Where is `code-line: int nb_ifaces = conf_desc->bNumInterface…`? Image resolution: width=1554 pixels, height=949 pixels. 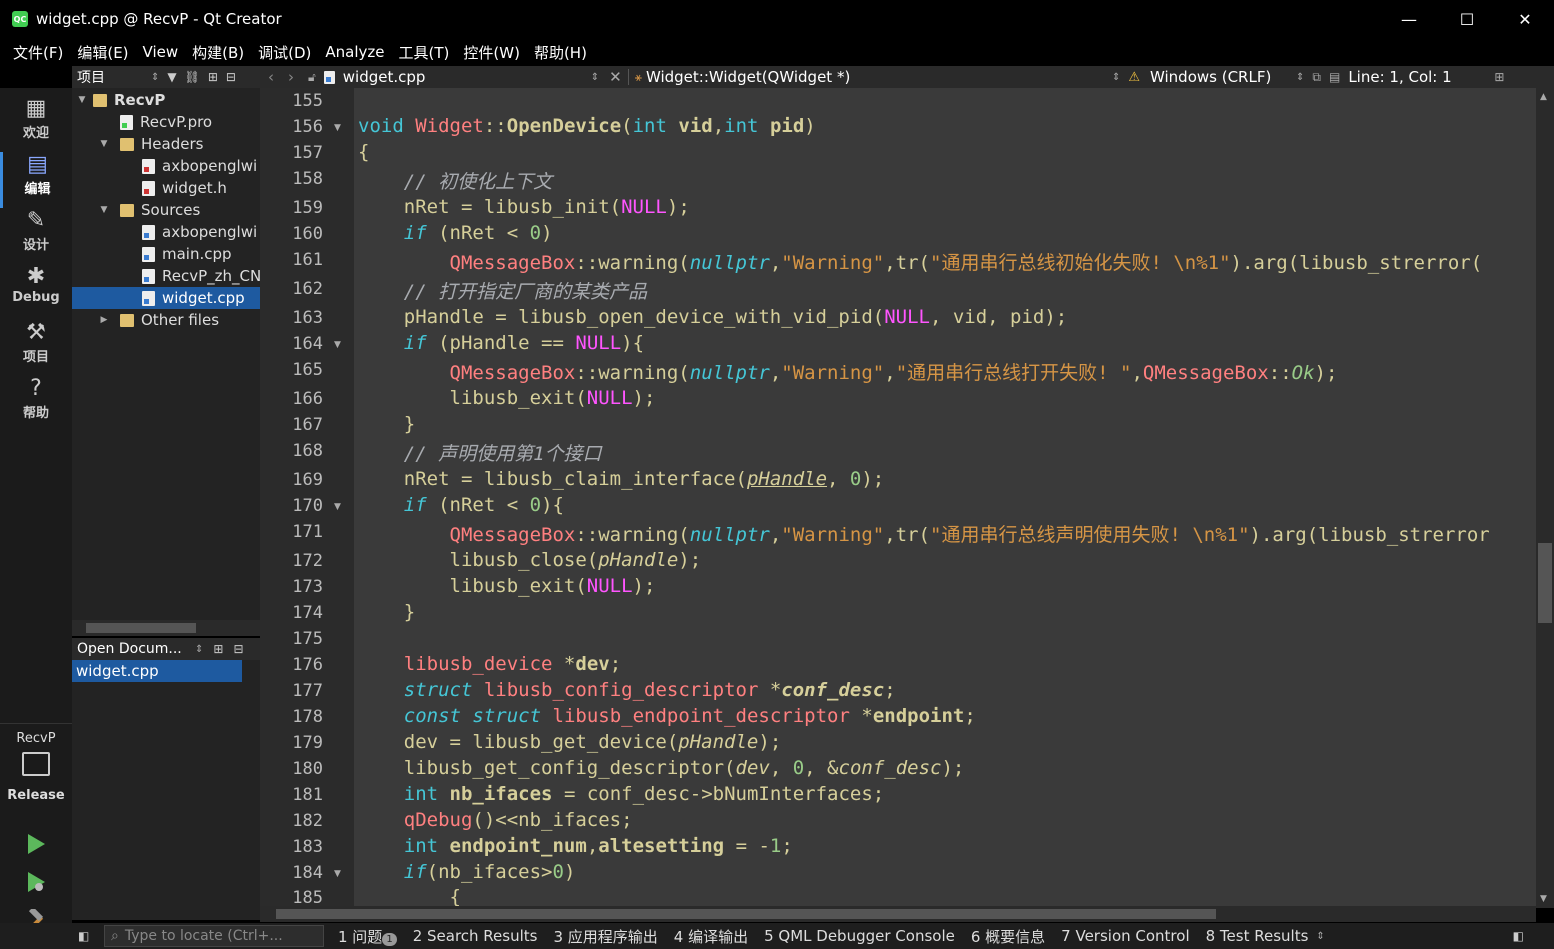
code-line: int nb_ifaces = conf_desc->bNumInterface… is located at coordinates (621, 794).